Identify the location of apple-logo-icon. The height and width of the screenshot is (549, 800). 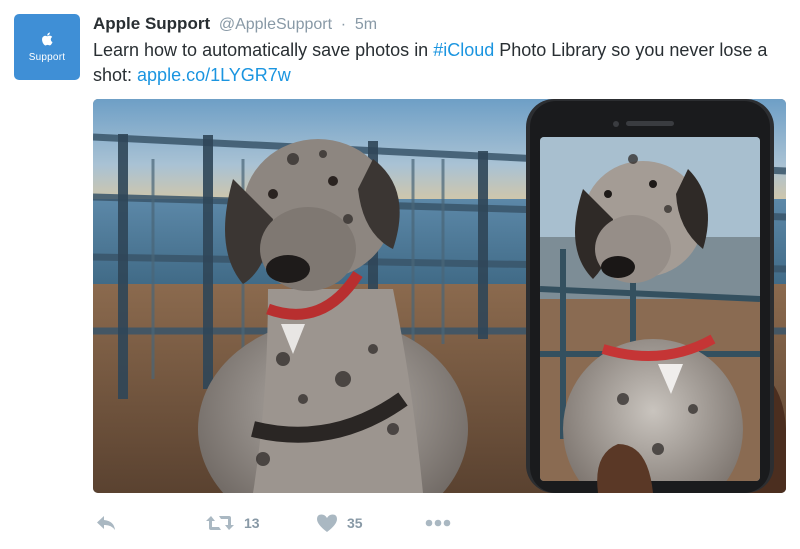
(47, 40).